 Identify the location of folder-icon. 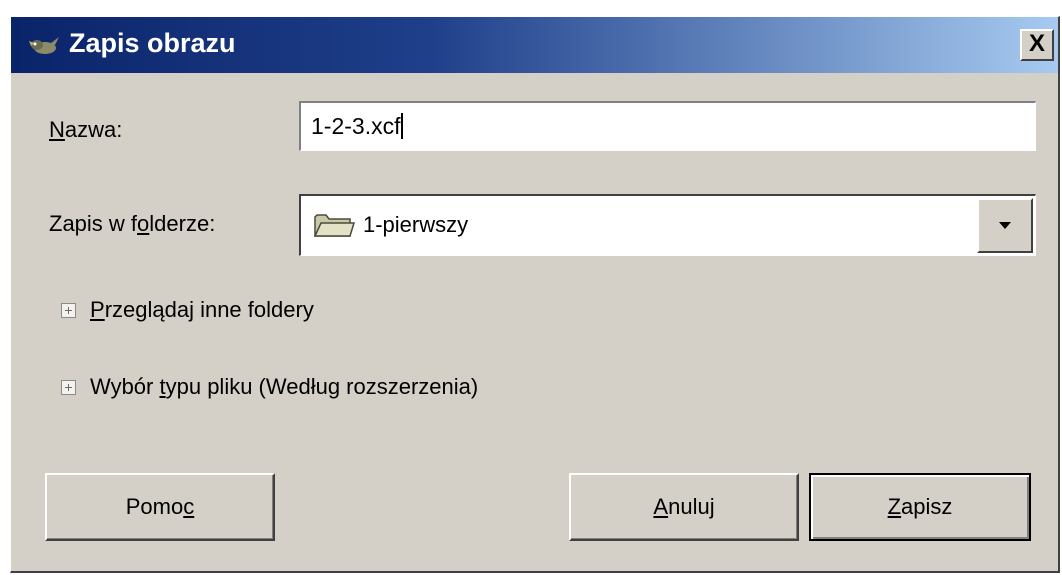
(334, 225).